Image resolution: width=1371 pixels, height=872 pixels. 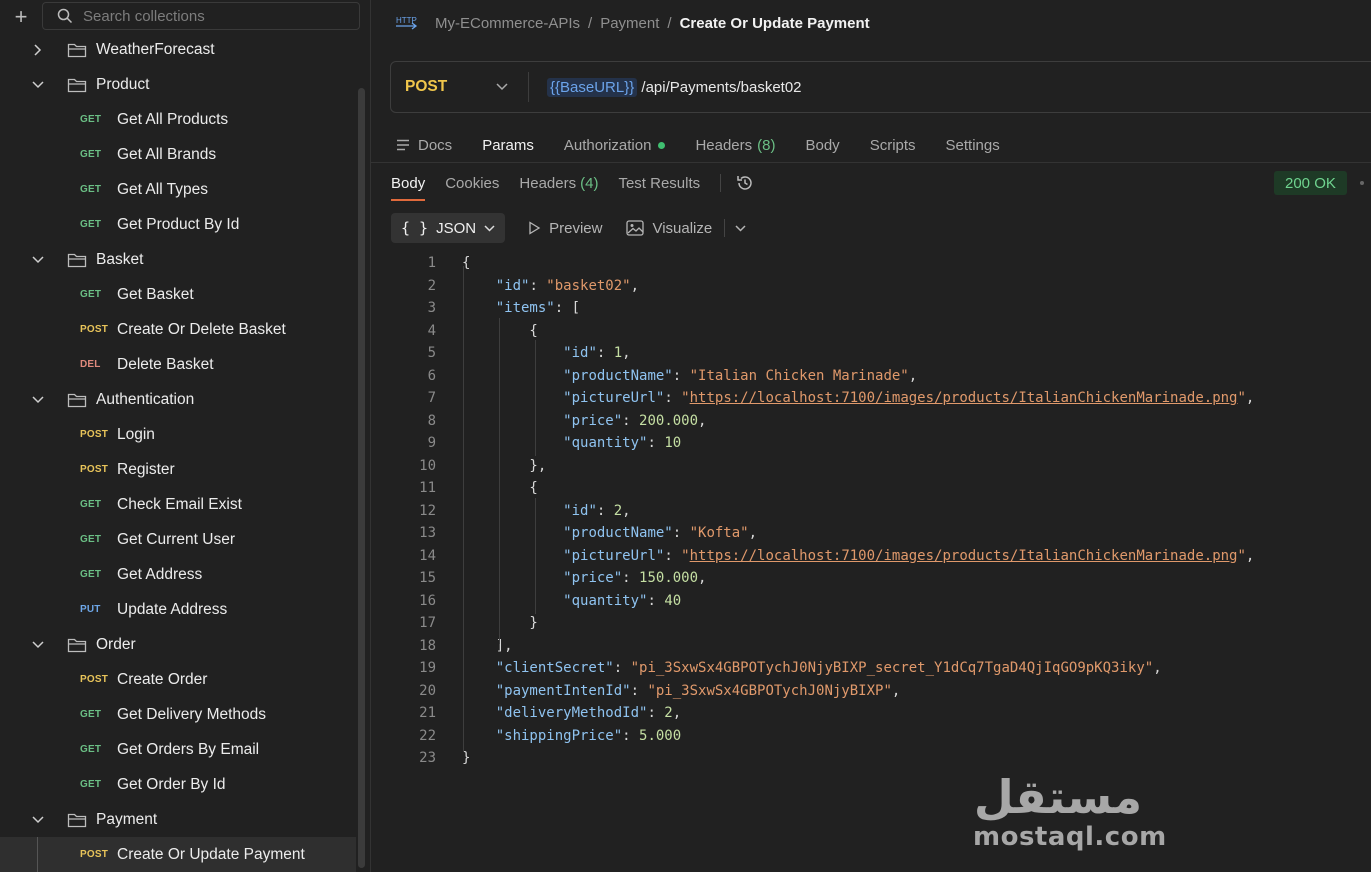 What do you see at coordinates (1362, 183) in the screenshot?
I see `more-dot-icon` at bounding box center [1362, 183].